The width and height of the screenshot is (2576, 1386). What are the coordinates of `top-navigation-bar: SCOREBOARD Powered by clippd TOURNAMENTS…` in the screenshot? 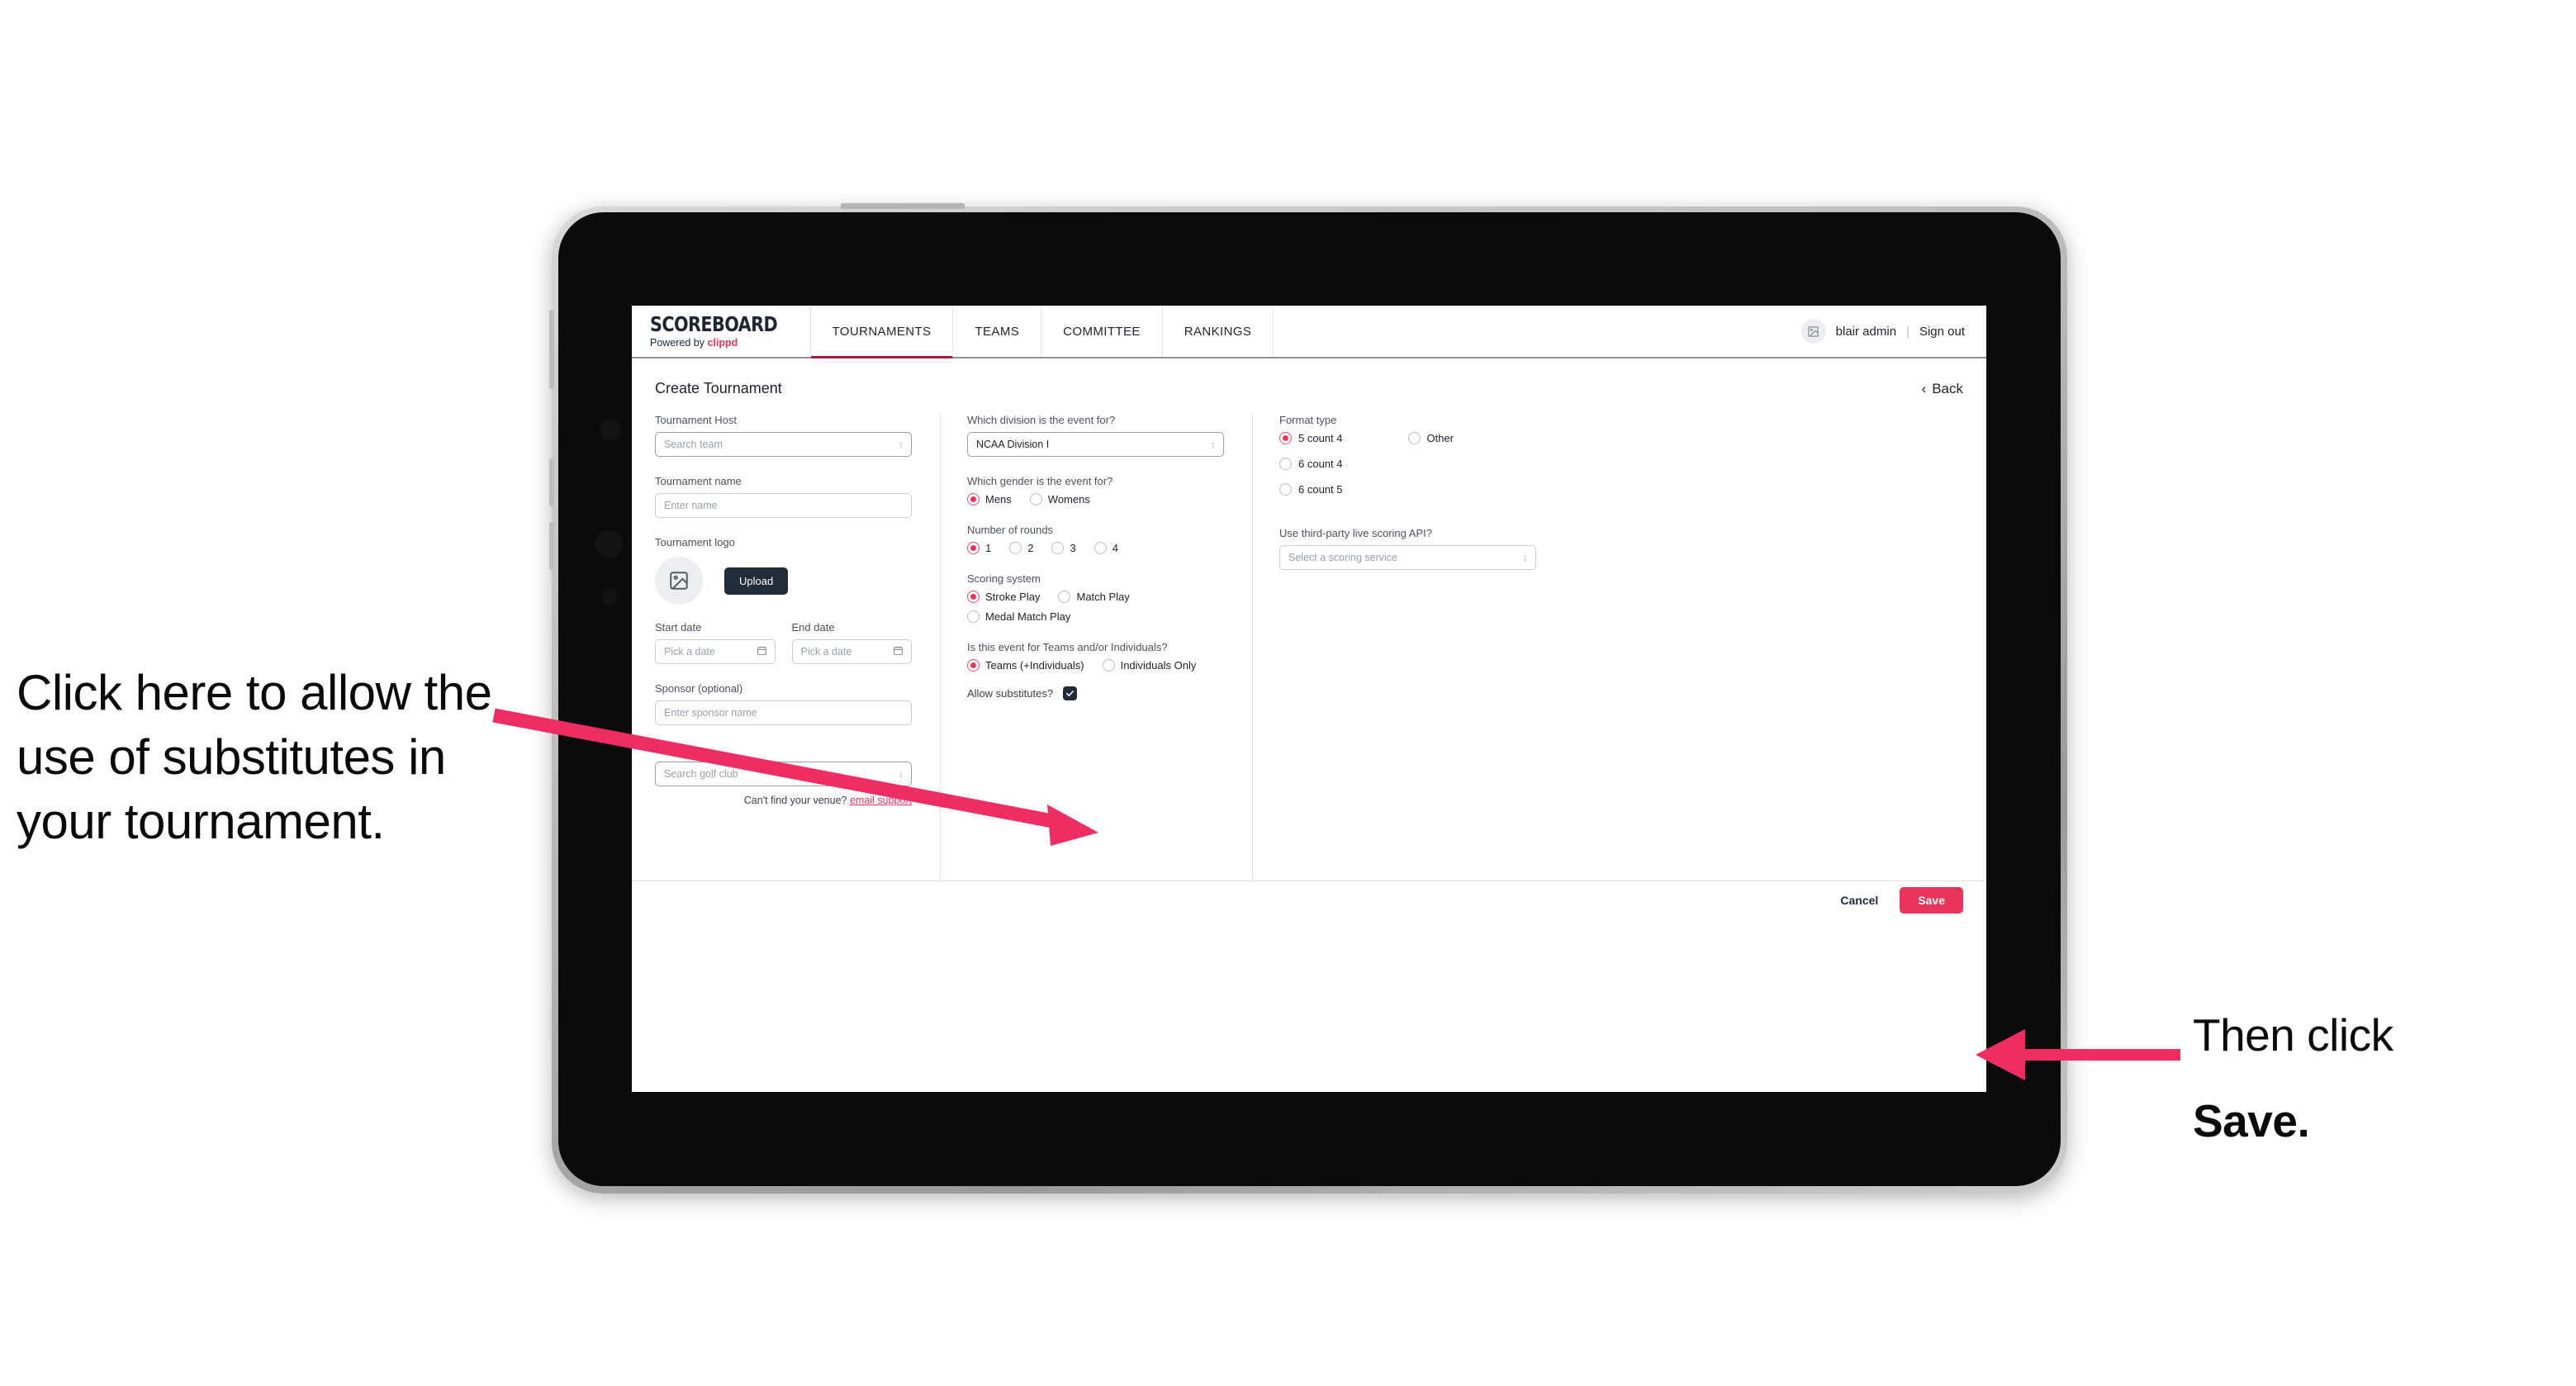 It's located at (1309, 332).